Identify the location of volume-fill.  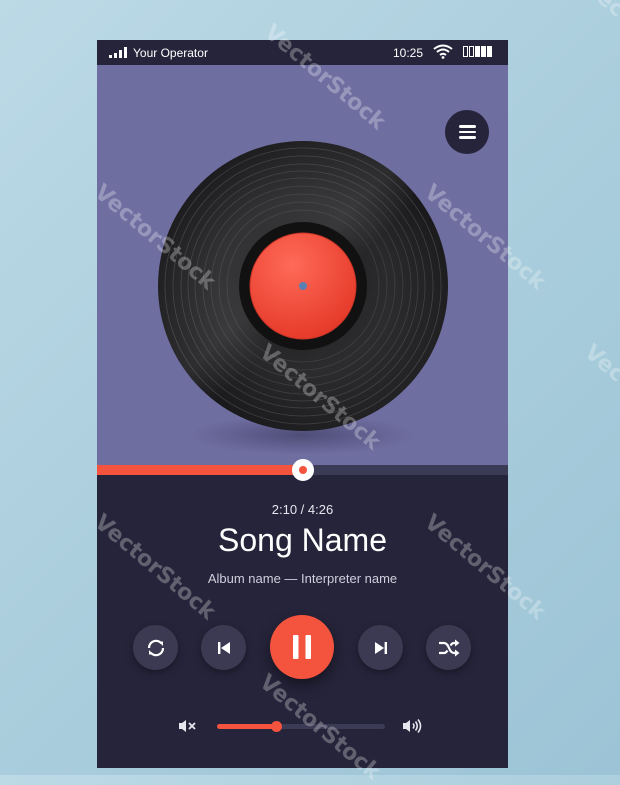
(246, 726).